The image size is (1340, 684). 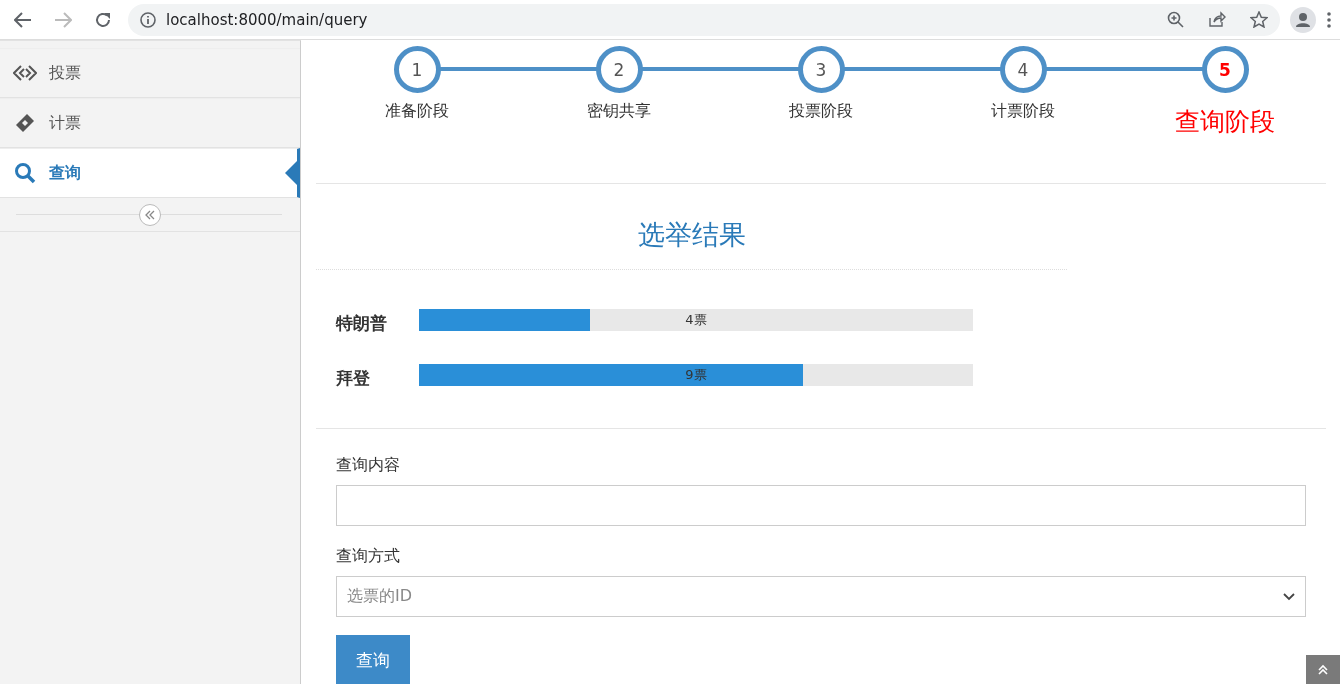 I want to click on step-label: 计票阶段, so click(x=1023, y=111).